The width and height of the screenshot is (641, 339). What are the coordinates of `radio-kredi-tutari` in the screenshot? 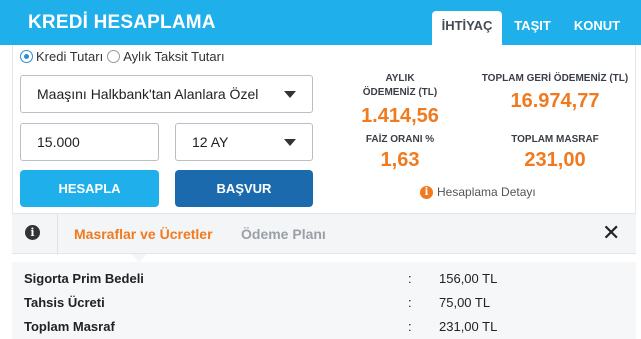 It's located at (26, 56).